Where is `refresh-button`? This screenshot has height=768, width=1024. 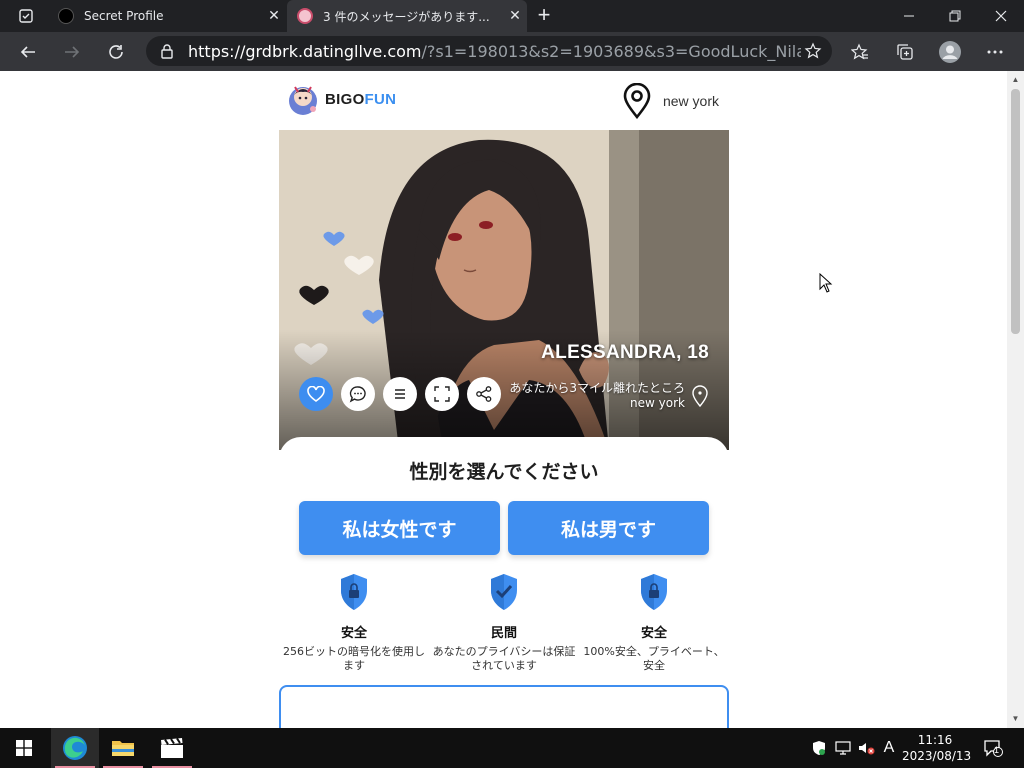 refresh-button is located at coordinates (116, 52).